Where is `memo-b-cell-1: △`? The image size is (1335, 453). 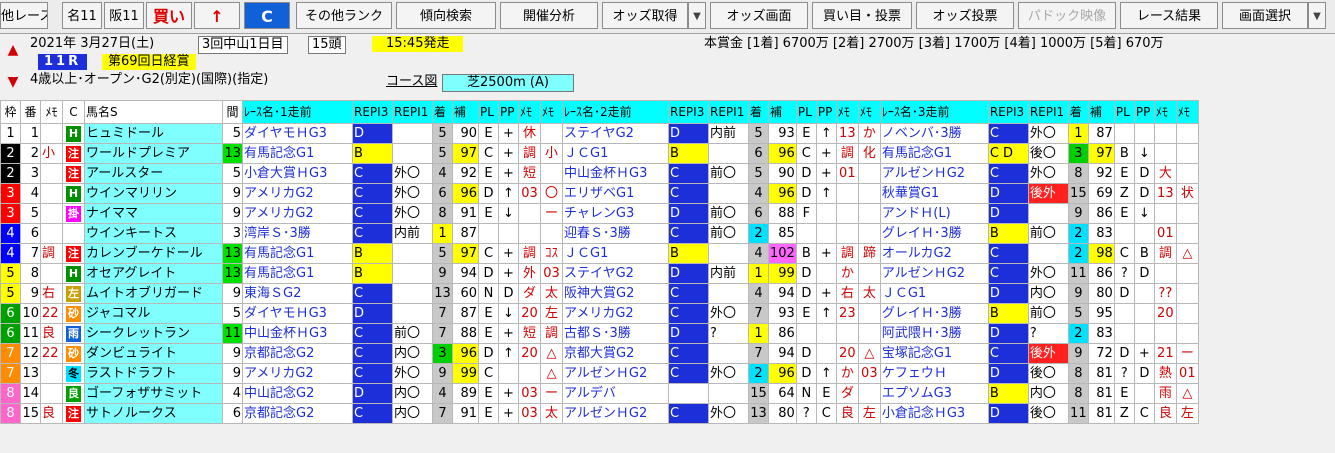 memo-b-cell-1: △ is located at coordinates (551, 373).